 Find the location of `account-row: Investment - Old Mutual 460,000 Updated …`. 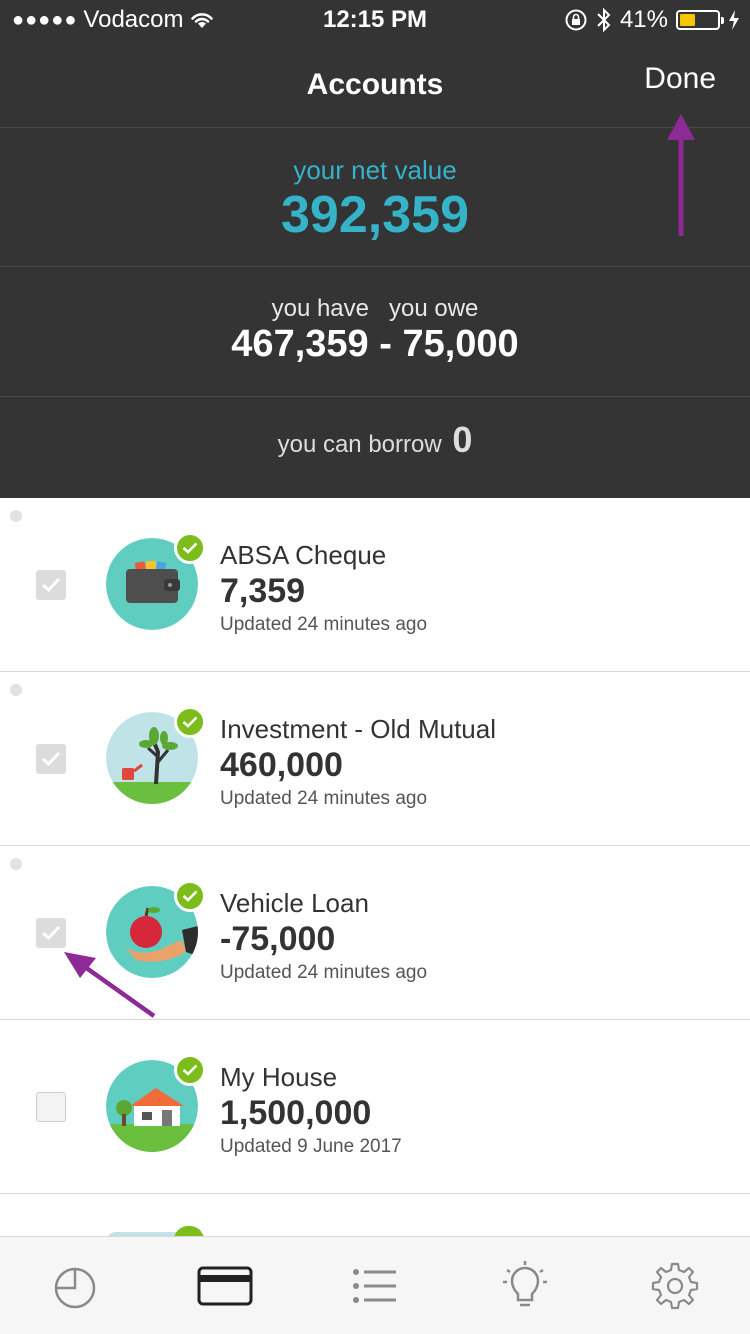

account-row: Investment - Old Mutual 460,000 Updated … is located at coordinates (375, 759).